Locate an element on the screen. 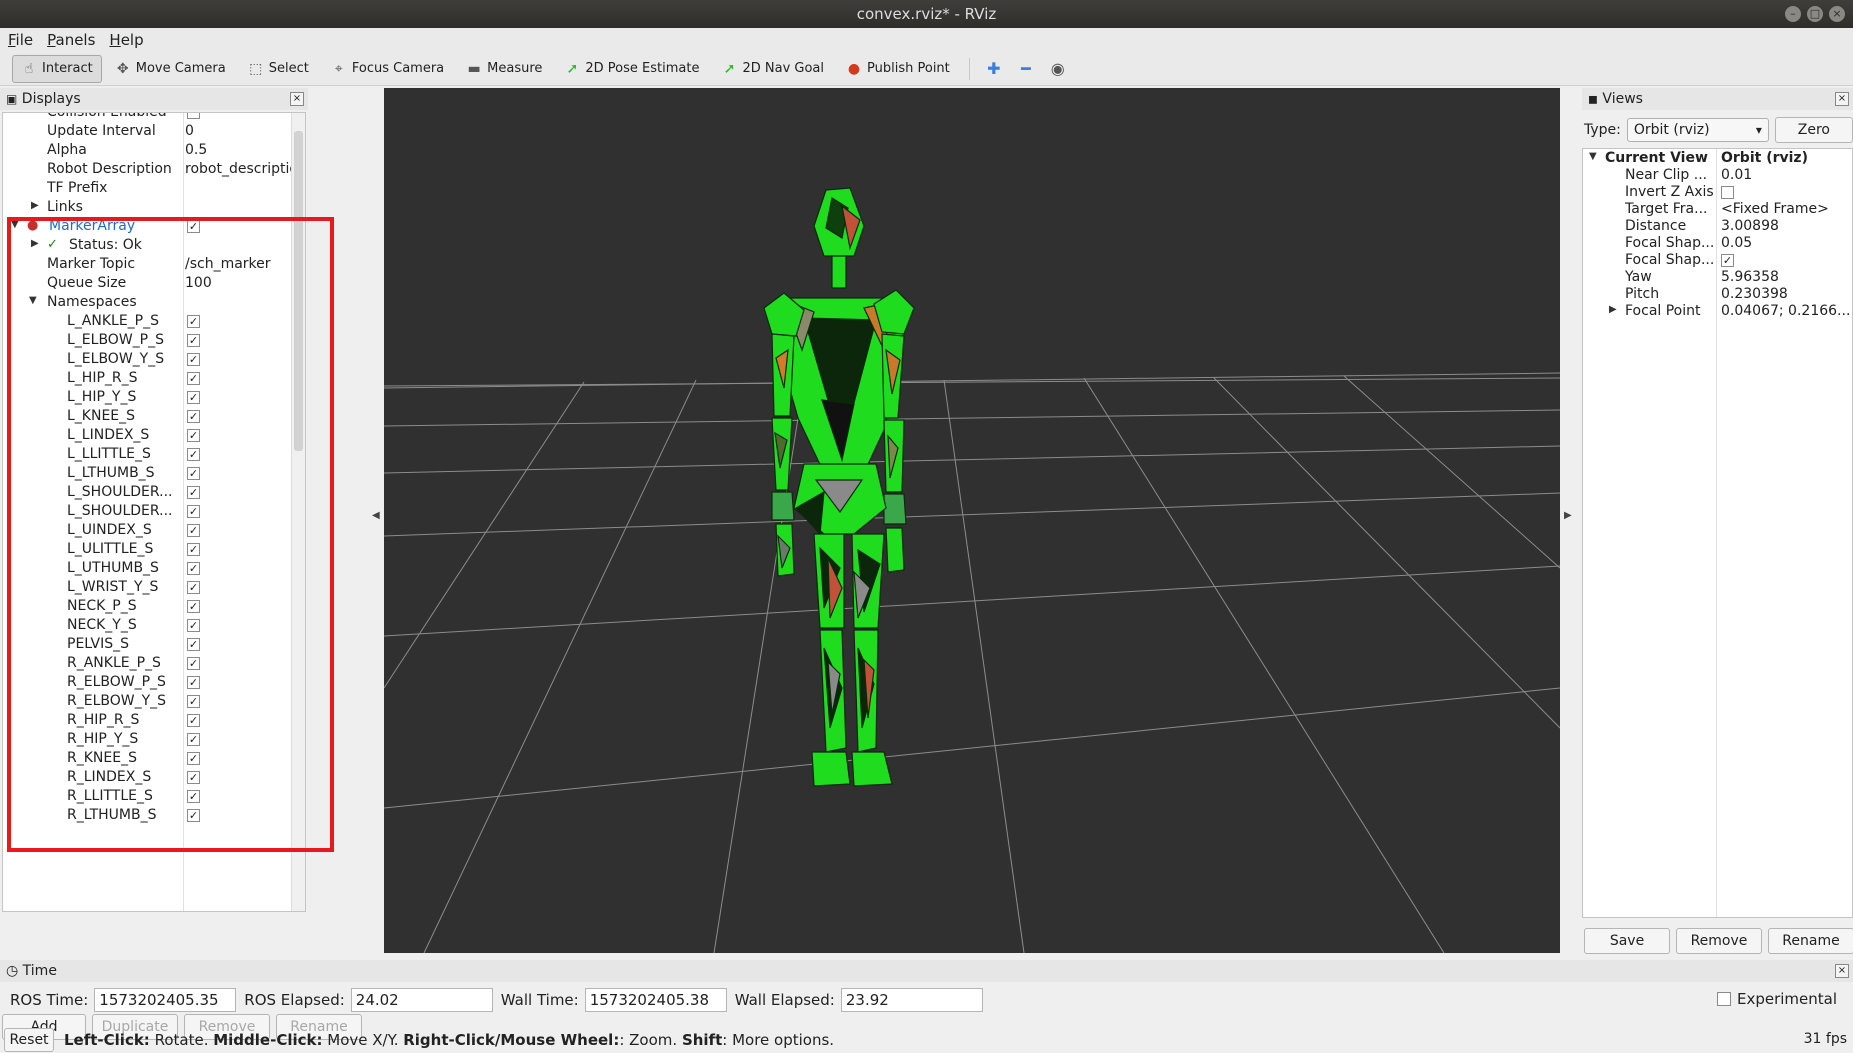 The width and height of the screenshot is (1853, 1053). namespace-row: R_LTHUMB_S ✓ is located at coordinates (148, 815).